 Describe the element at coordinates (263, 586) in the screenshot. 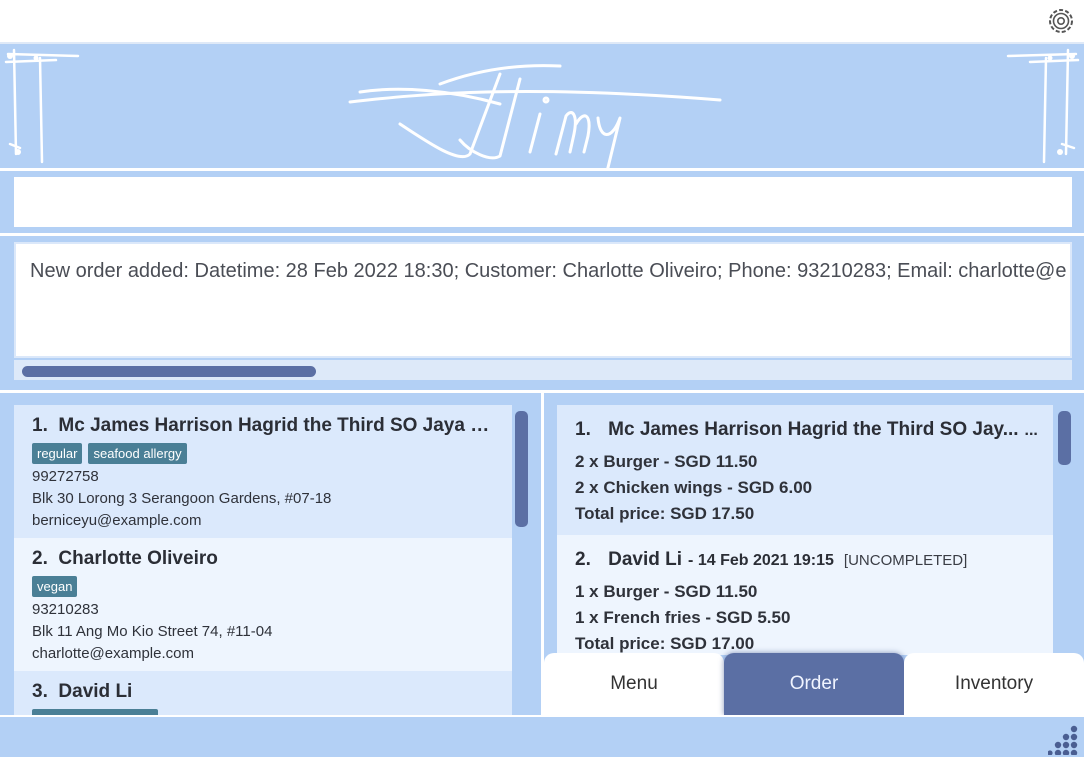

I see `customer-tags: vegan` at that location.